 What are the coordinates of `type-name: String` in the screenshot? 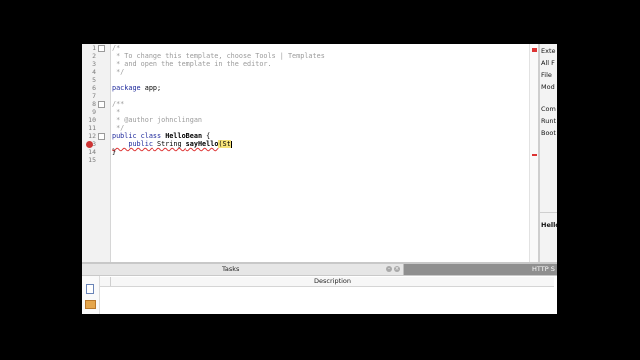 It's located at (169, 144).